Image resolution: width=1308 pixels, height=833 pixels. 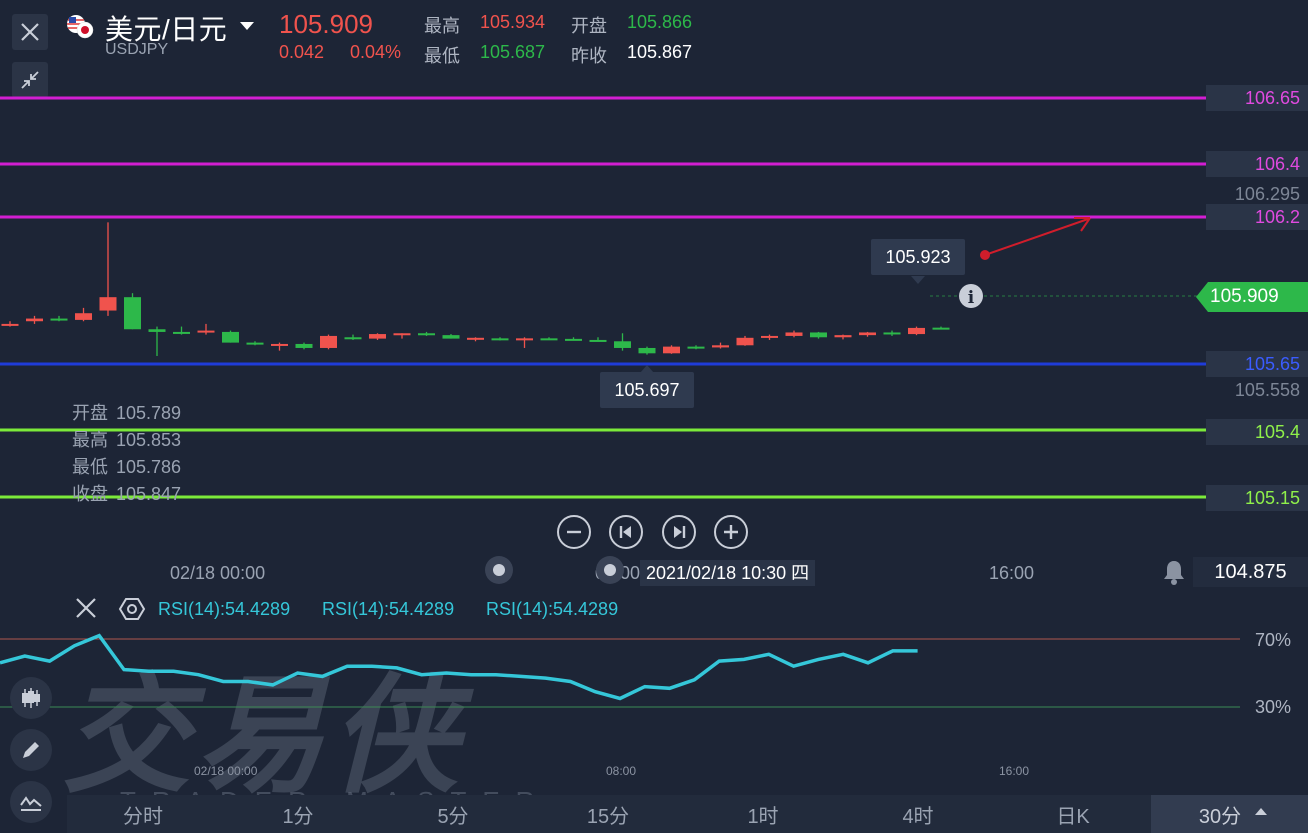 I want to click on price-change-percent: 0.04%, so click(x=376, y=52).